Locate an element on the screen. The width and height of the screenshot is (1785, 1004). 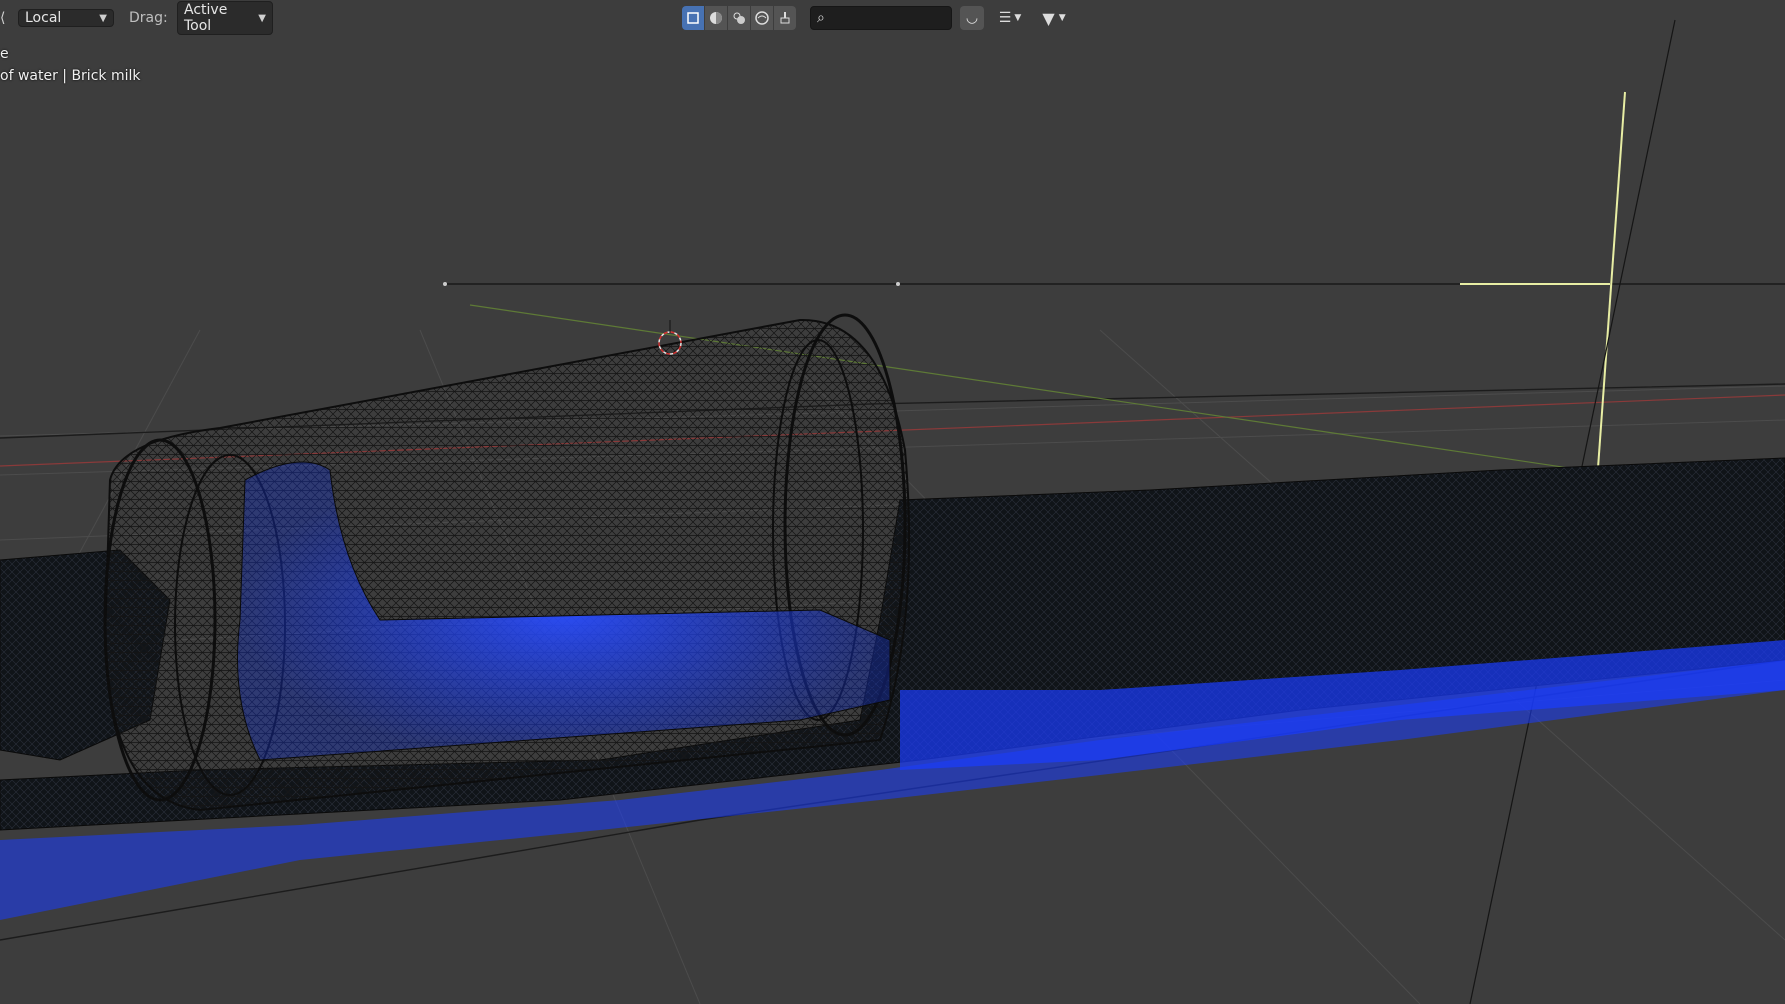
overlay-toggle-button: ◡ is located at coordinates (972, 18).